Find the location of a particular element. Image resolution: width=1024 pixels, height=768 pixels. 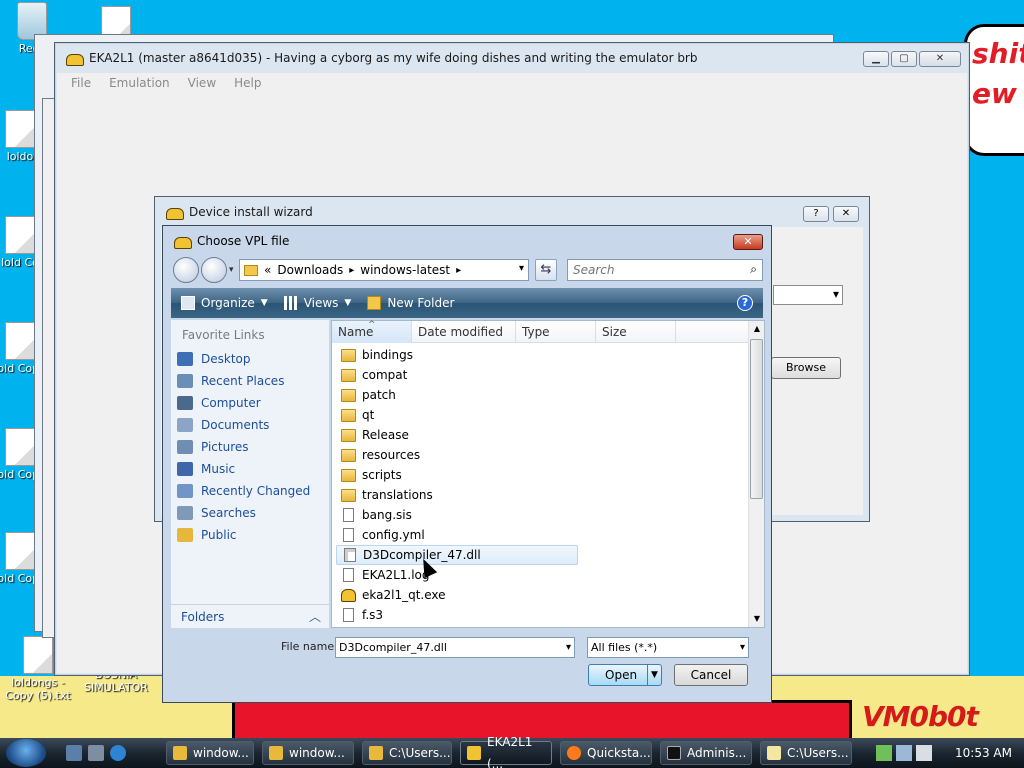

favorite-link-computer: Computer is located at coordinates (250, 403).